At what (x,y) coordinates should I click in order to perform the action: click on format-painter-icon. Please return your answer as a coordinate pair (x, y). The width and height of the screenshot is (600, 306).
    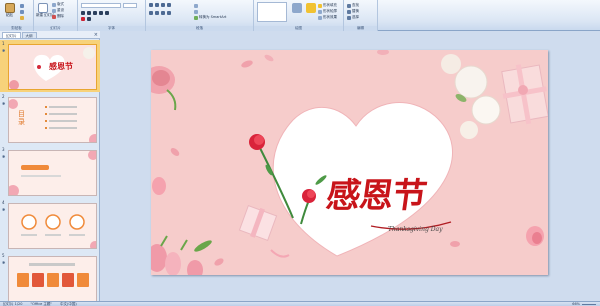
    Looking at the image, I should click on (22, 18).